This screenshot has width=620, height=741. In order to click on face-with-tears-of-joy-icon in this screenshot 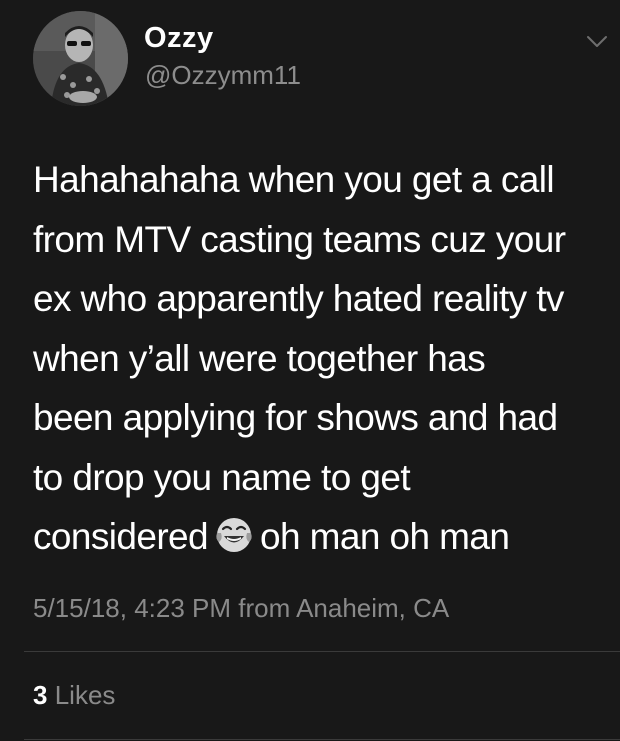, I will do `click(234, 535)`.